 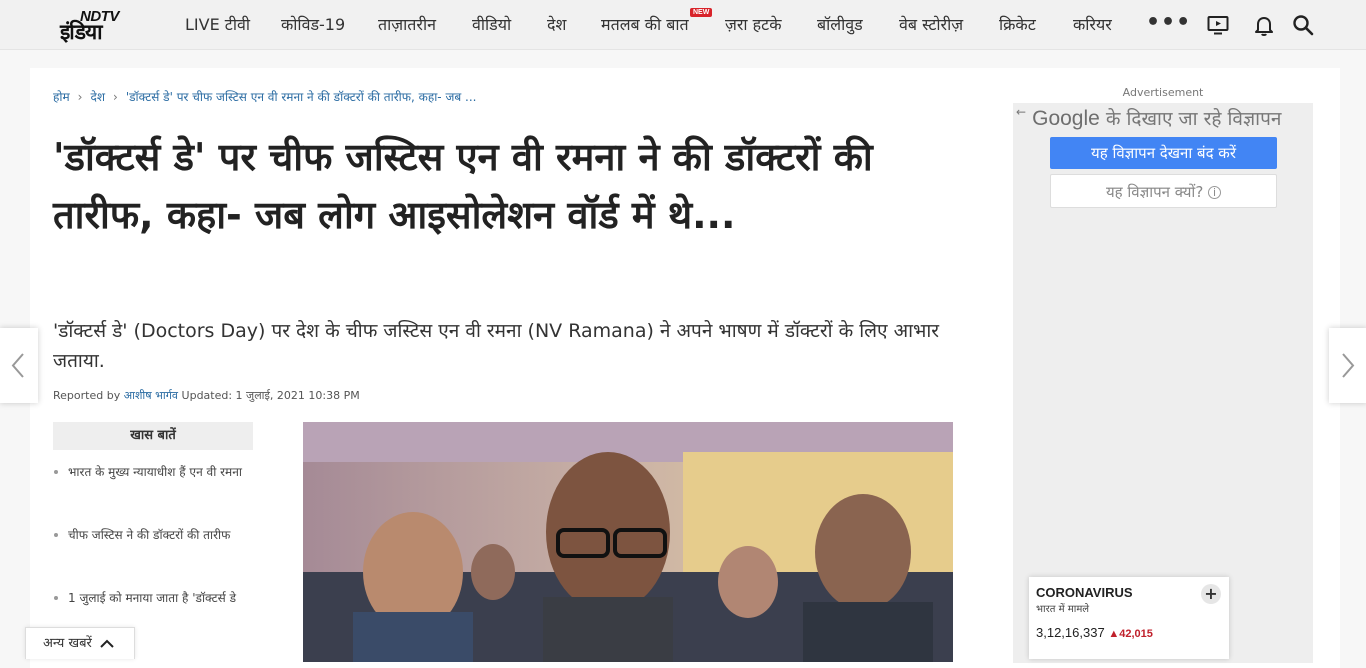 What do you see at coordinates (701, 12) in the screenshot?
I see `new-badge: NEW` at bounding box center [701, 12].